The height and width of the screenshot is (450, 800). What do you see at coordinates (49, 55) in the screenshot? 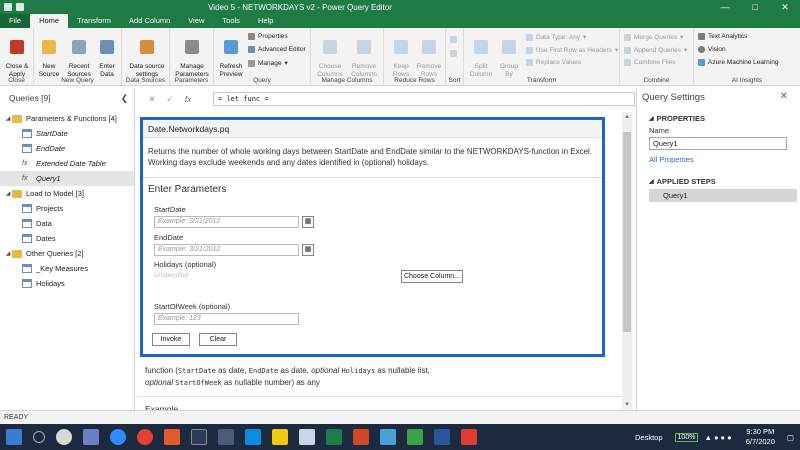
I see `new-source-button: New Source` at bounding box center [49, 55].